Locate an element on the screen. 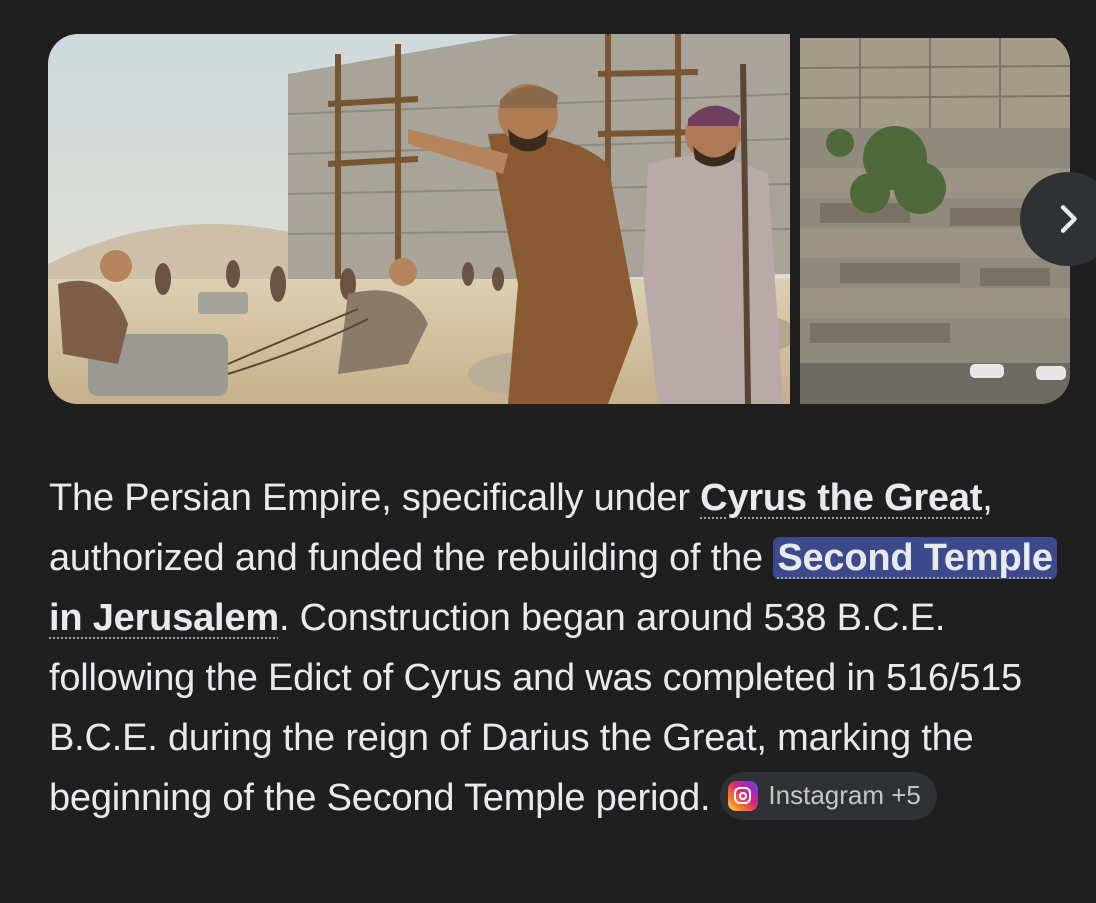  source-chip-label: Instagram +5 is located at coordinates (844, 795).